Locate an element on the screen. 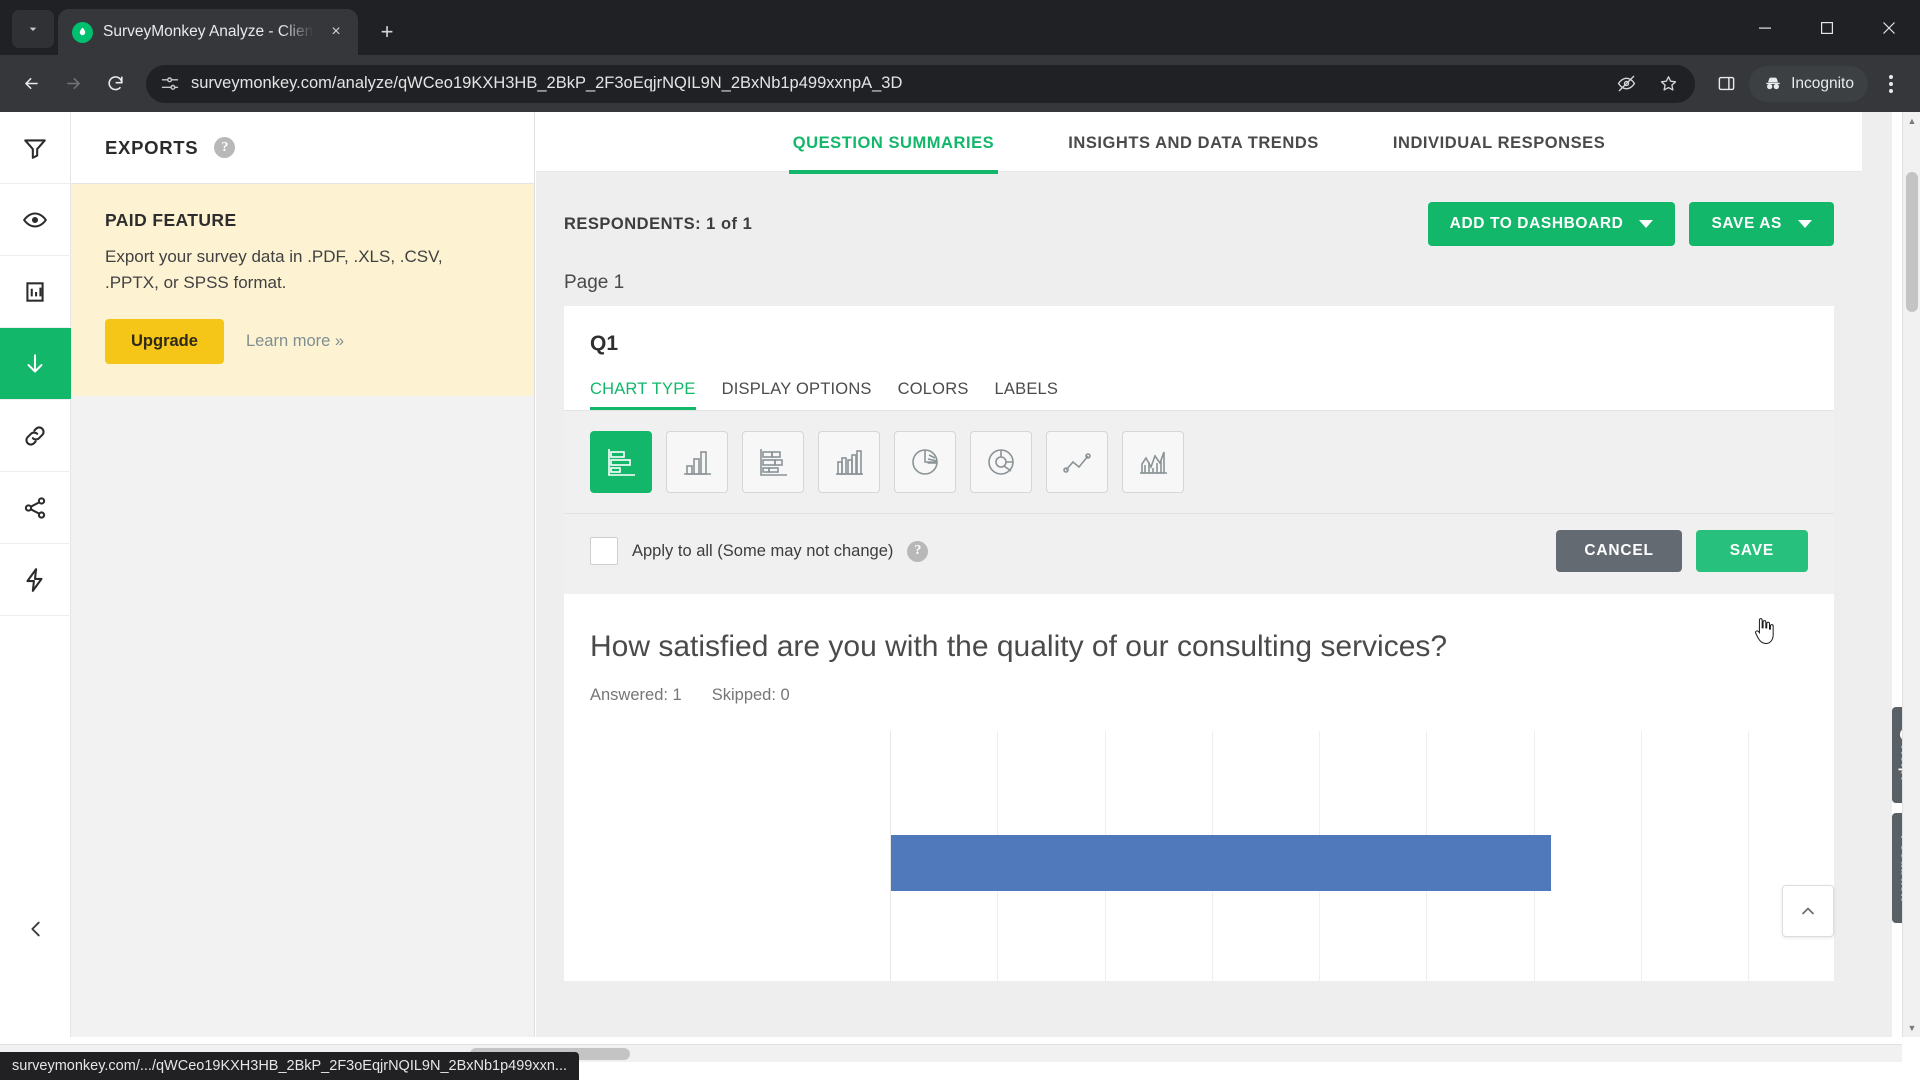 This screenshot has height=1080, width=1920. sidebar-item-exports is located at coordinates (35, 364).